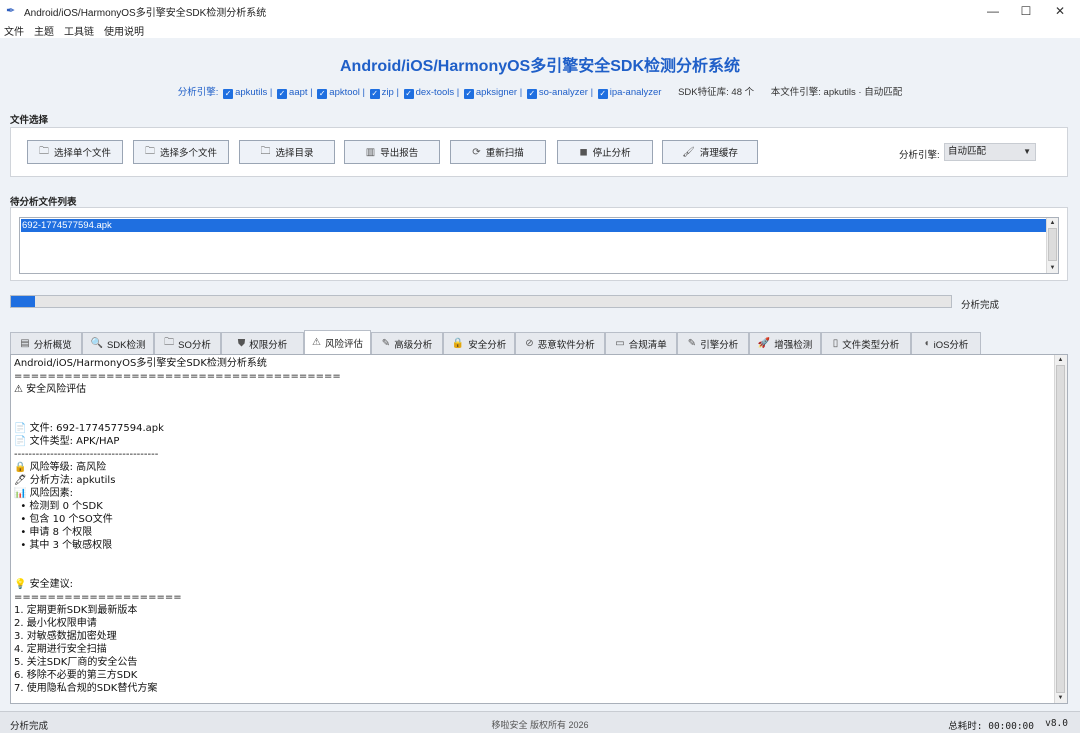 The height and width of the screenshot is (733, 1080). Describe the element at coordinates (89, 428) in the screenshot. I see `report-line: 📄 文件: 692-1774577594.apk` at that location.